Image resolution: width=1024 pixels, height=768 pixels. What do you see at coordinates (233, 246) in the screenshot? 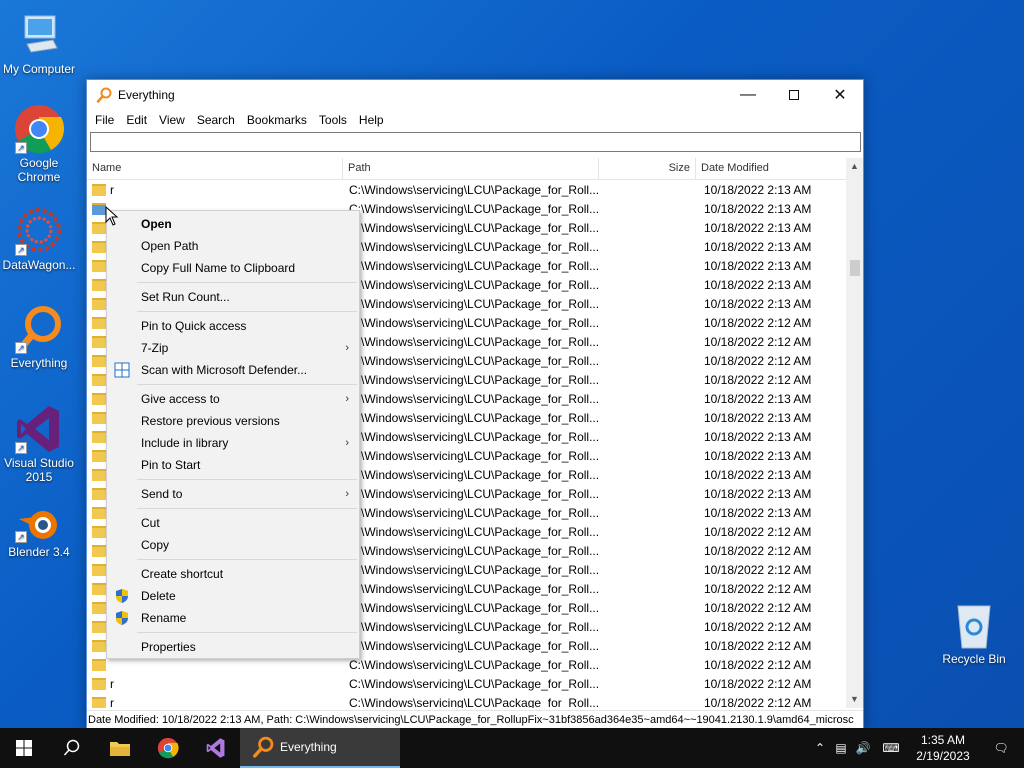
I see `menu-item-open-path: Open Path` at bounding box center [233, 246].